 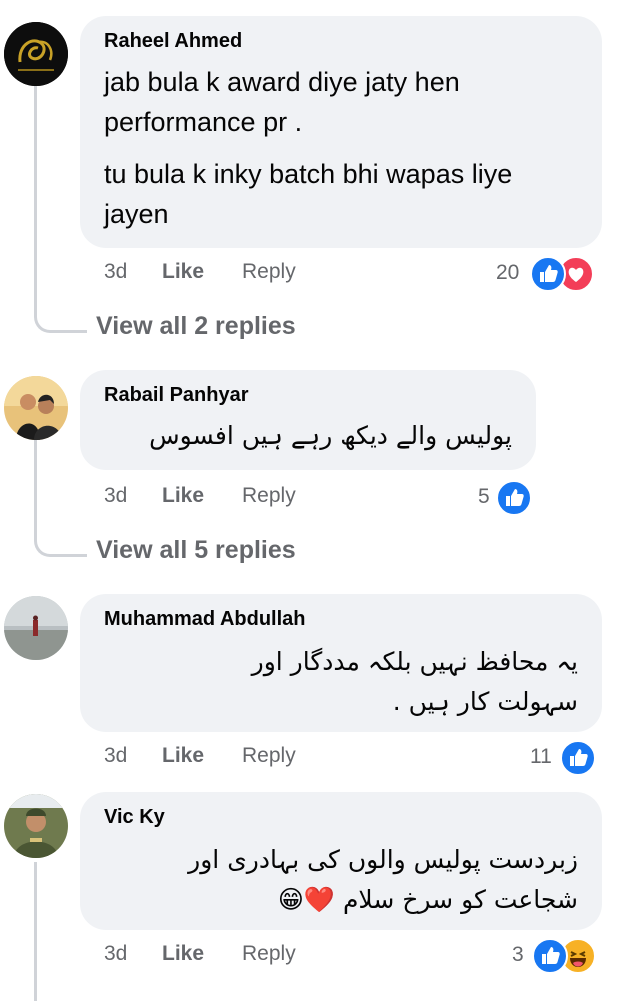 I want to click on comment-author: Muhammad Abdullah, so click(x=204, y=619).